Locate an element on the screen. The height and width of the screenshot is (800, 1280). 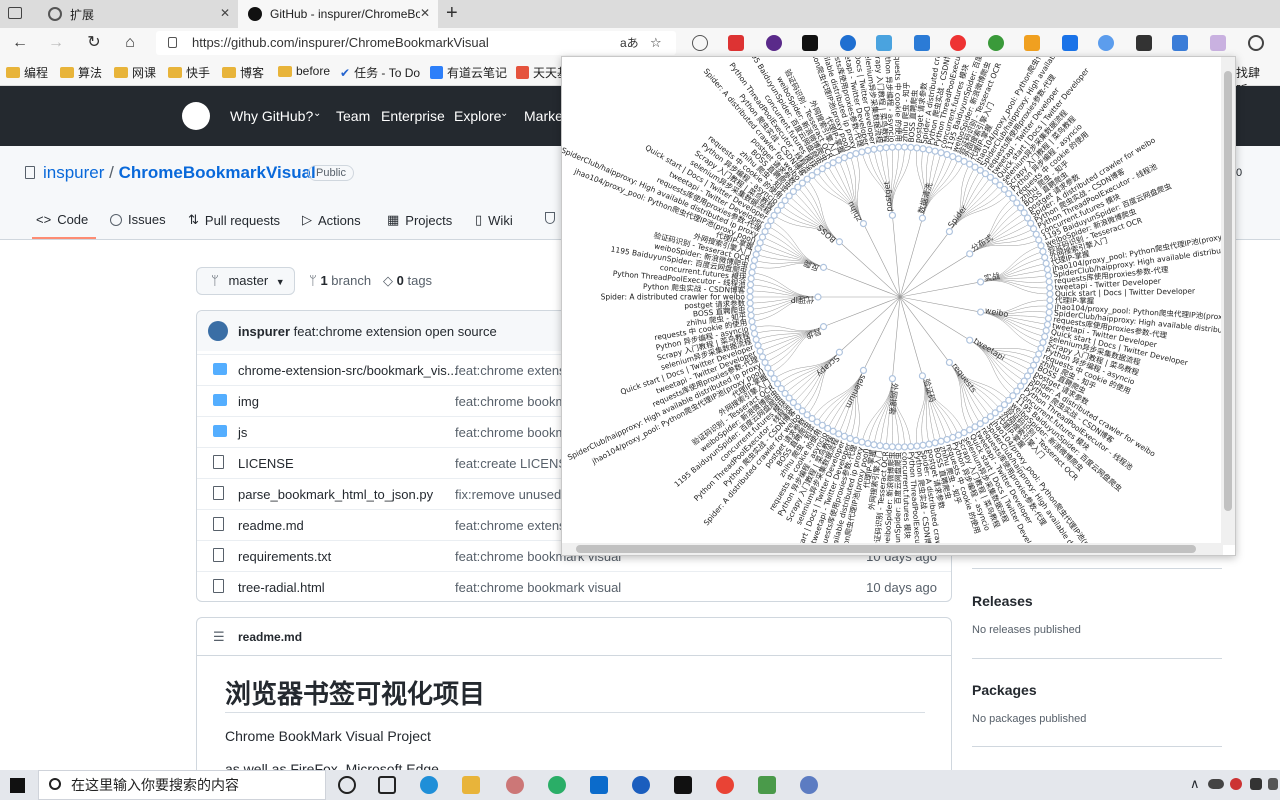
star-count: 0 is located at coordinates (1239, 173).